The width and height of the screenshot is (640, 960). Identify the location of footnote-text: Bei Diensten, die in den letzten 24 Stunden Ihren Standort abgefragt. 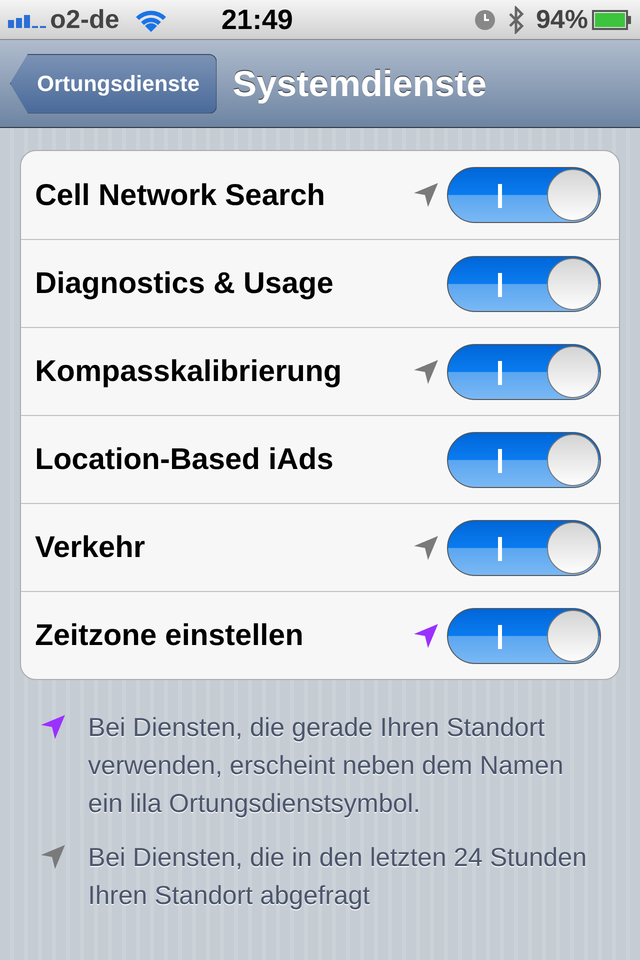
(338, 876).